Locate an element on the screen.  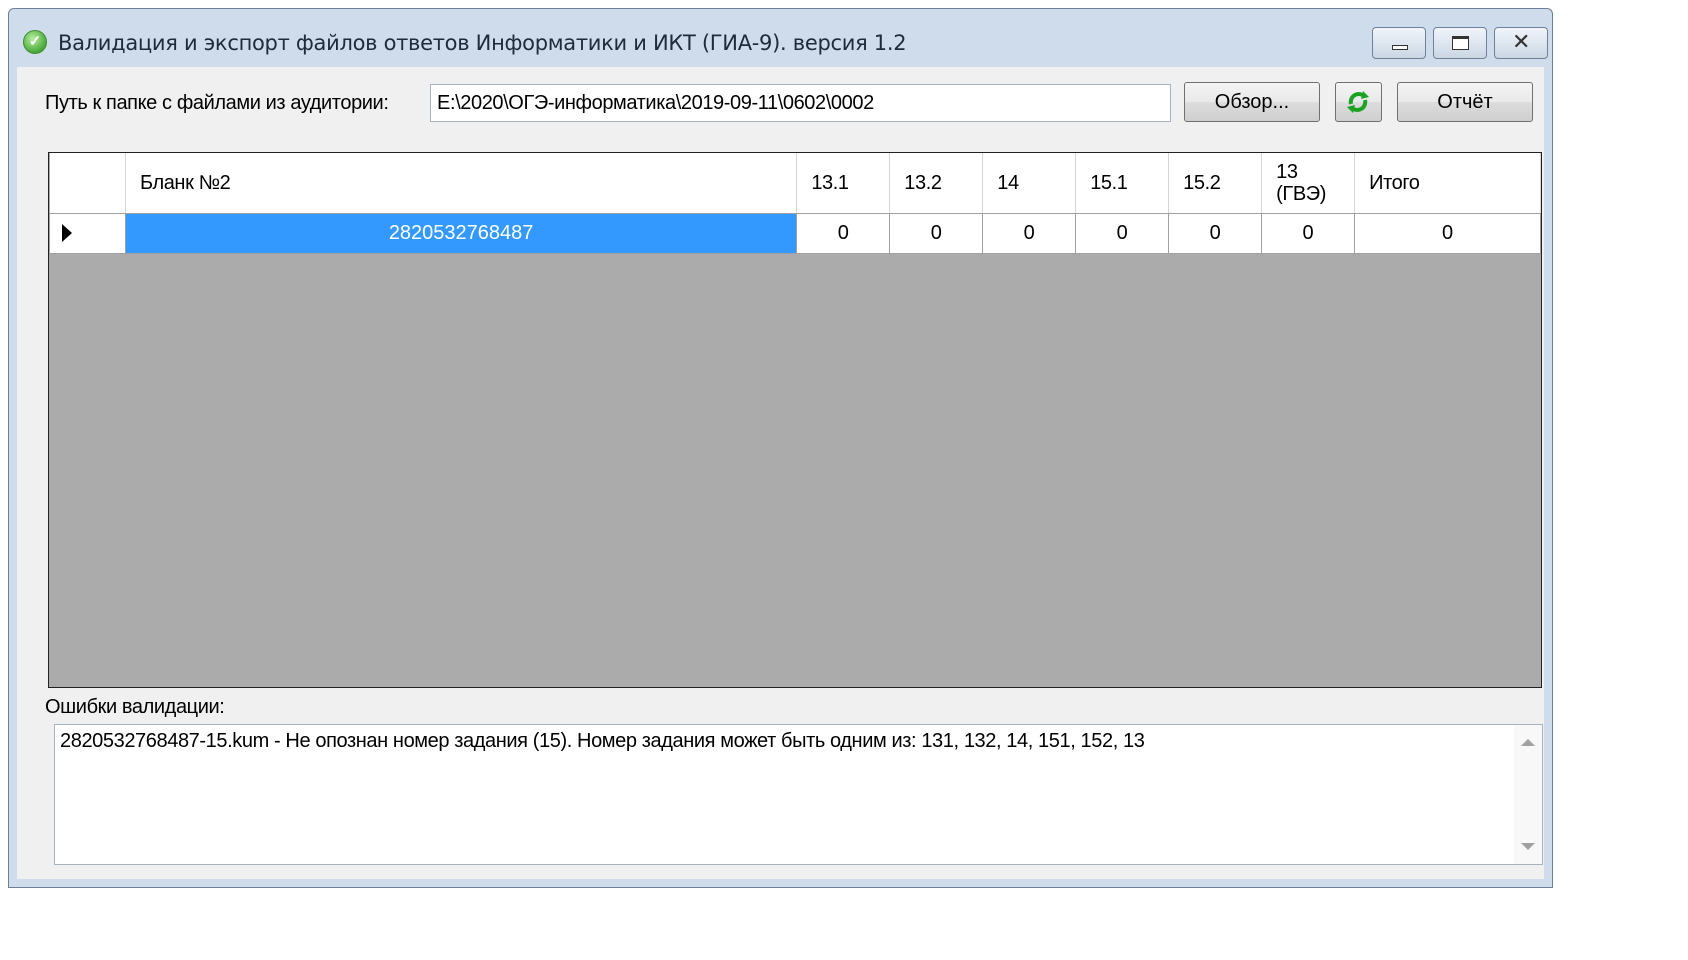
close-button: ✕ is located at coordinates (1521, 43).